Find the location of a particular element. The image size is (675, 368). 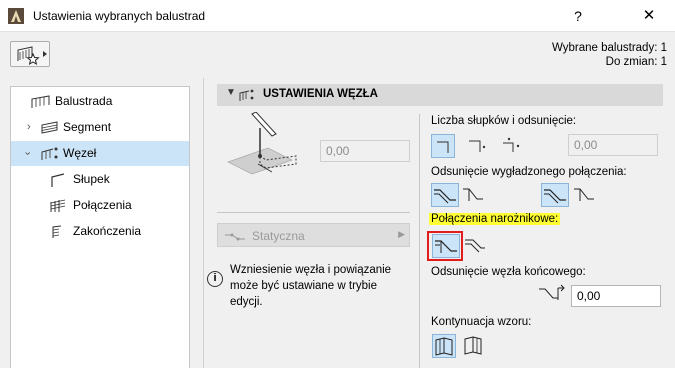

node-icon is located at coordinates (49, 153).